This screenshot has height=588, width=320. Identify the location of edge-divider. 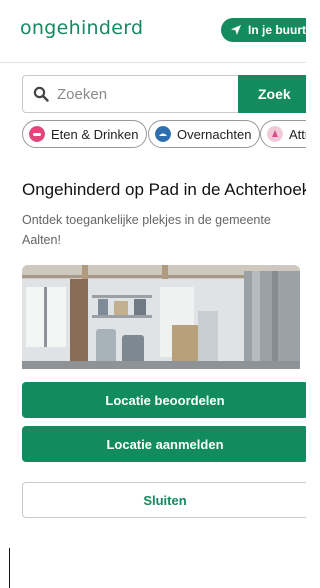
(9, 568).